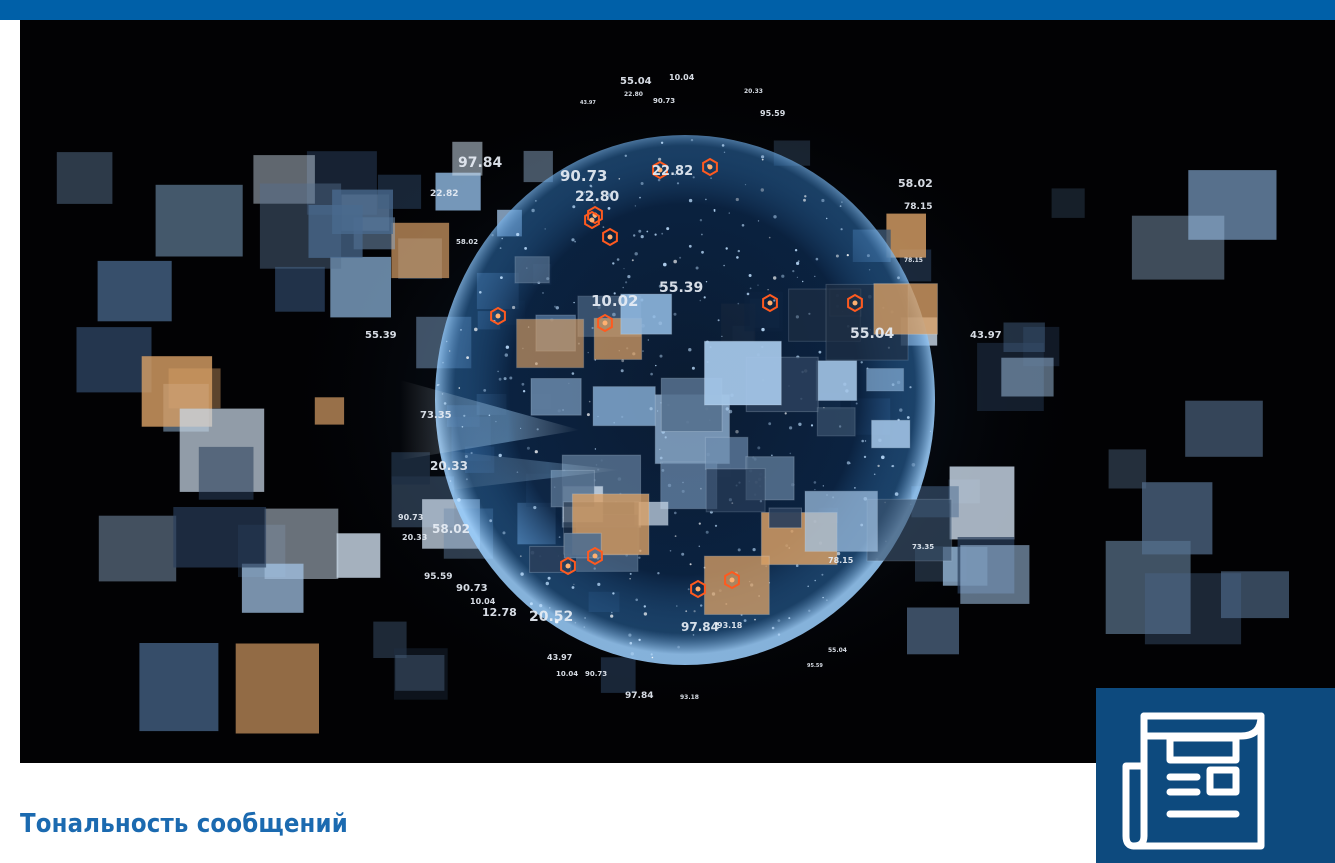  What do you see at coordinates (639, 696) in the screenshot?
I see `floating-number: 97.84` at bounding box center [639, 696].